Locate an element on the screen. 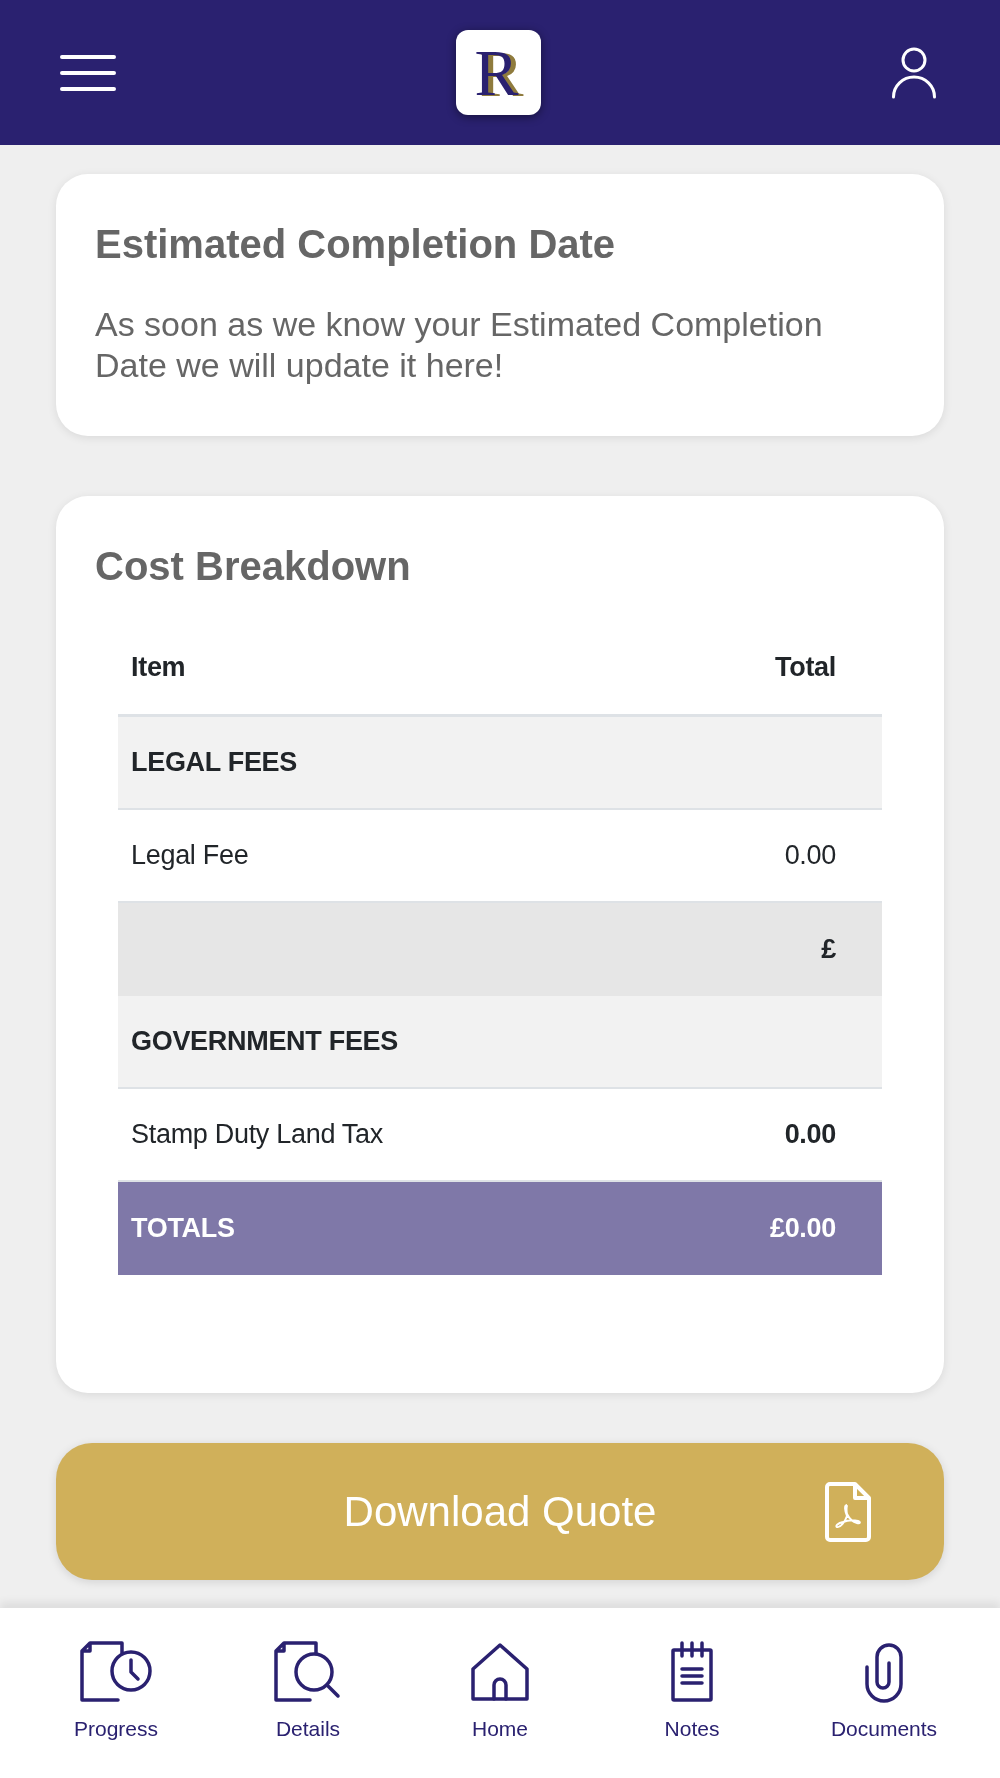  fee-label: Stamp Duty Land Tax is located at coordinates (257, 1134).